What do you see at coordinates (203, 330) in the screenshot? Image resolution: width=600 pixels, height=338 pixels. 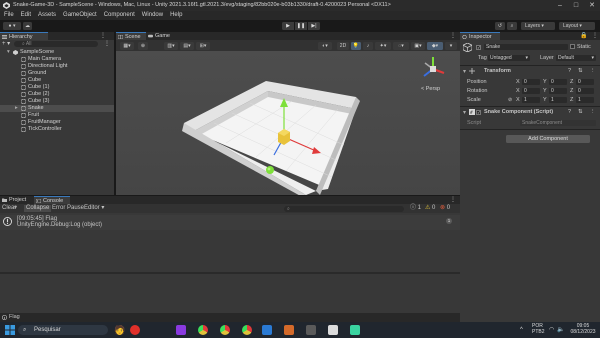 I see `chrome-icon` at bounding box center [203, 330].